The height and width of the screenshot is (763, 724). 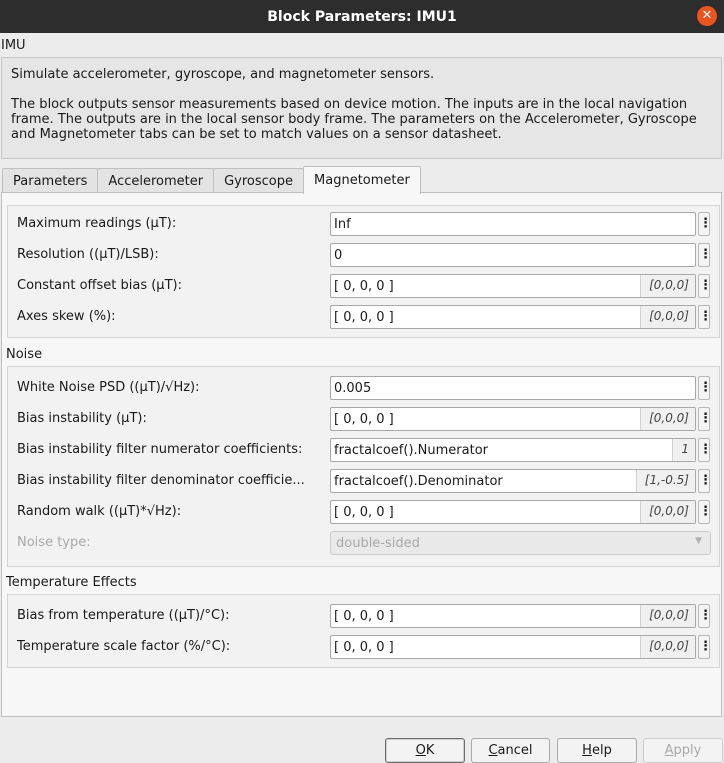 I want to click on constant-offset-value: [ 0, 0, 0 ], so click(x=364, y=286).